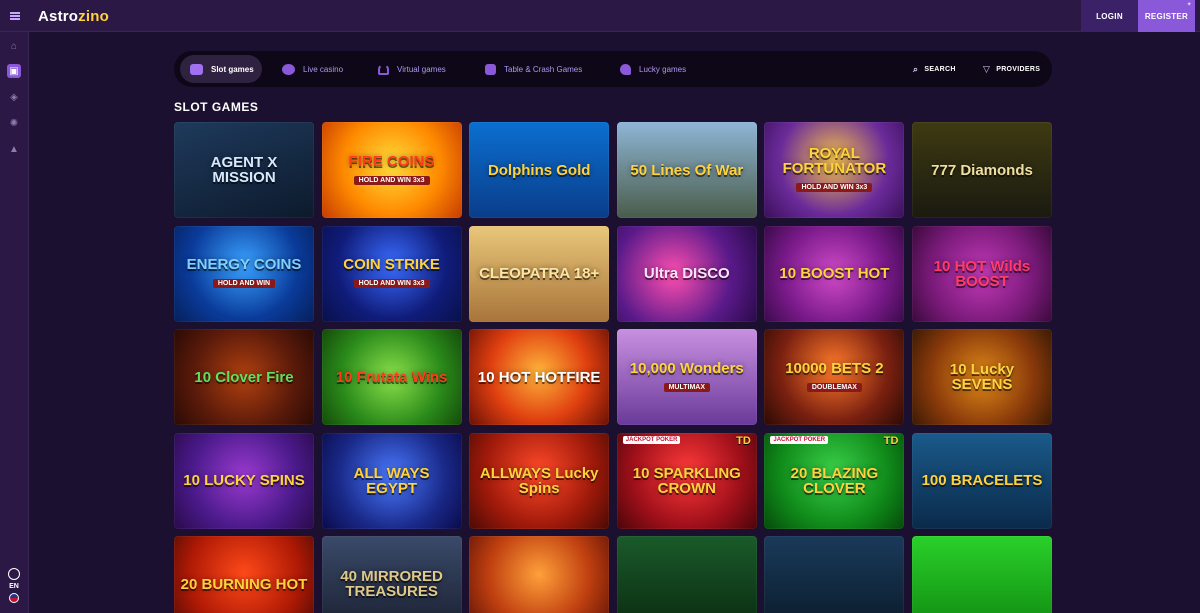 This screenshot has width=1200, height=613. I want to click on game-name: 20 BURNING HOT, so click(244, 584).